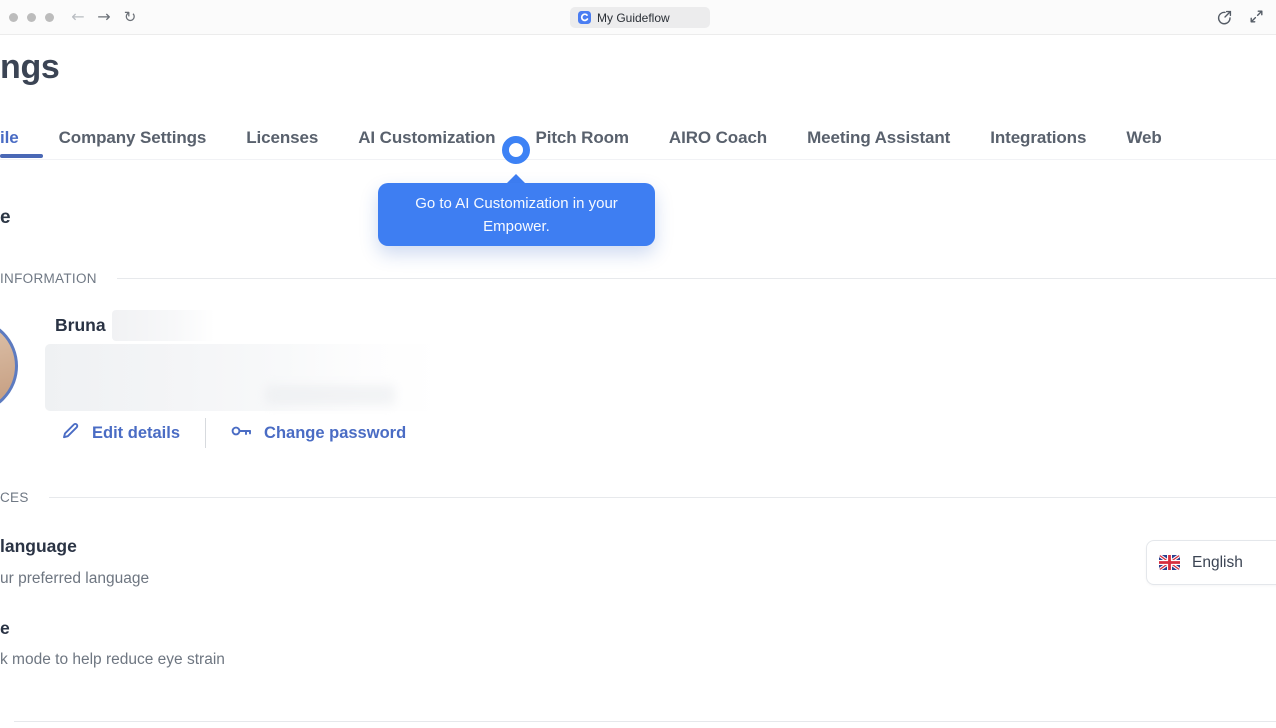 This screenshot has width=1276, height=728. What do you see at coordinates (80, 325) in the screenshot?
I see `user-first-name: Bruna` at bounding box center [80, 325].